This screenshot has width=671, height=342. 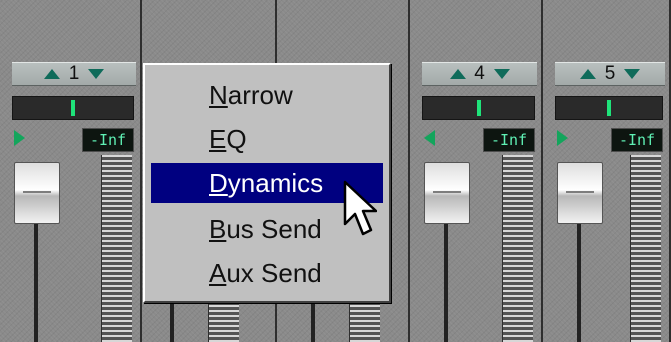 I want to click on menu-item-label: us Send, so click(x=274, y=229).